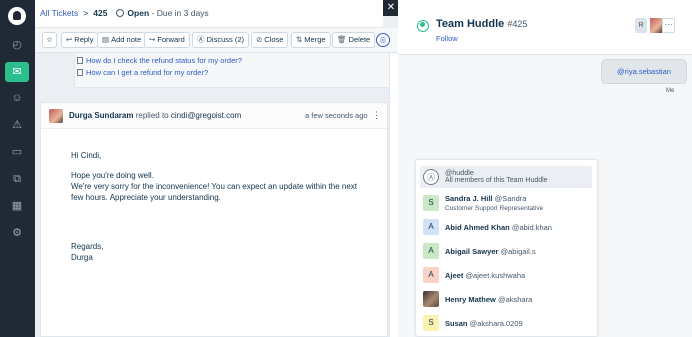  Describe the element at coordinates (49, 40) in the screenshot. I see `star-button: ☆` at that location.